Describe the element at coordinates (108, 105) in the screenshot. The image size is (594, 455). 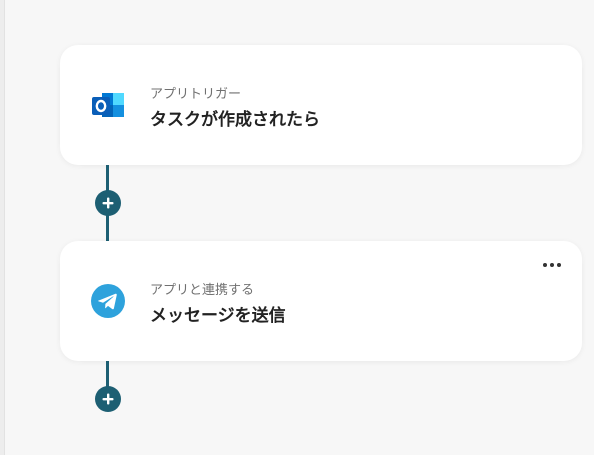
I see `outlook-icon` at that location.